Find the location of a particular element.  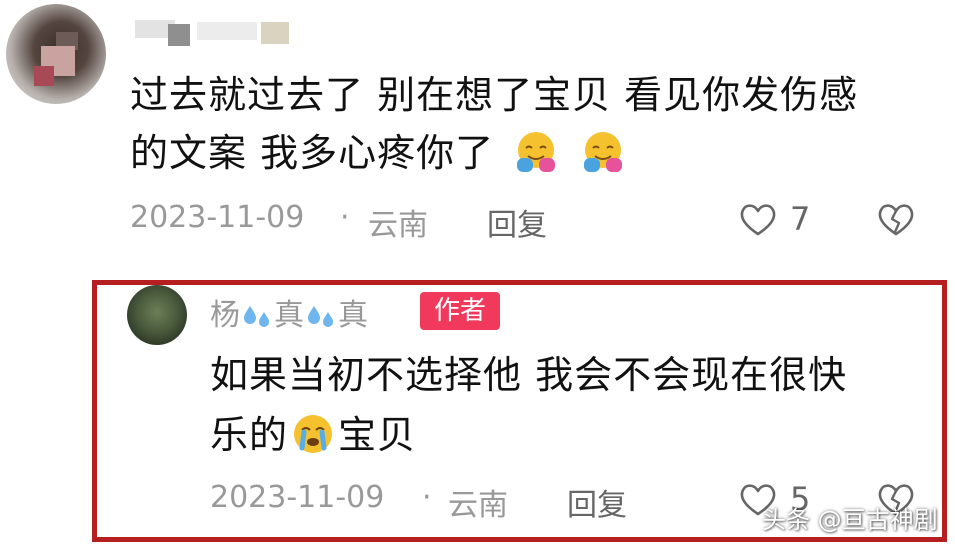

reply-line-2-prefix: 乐的 is located at coordinates (249, 435).